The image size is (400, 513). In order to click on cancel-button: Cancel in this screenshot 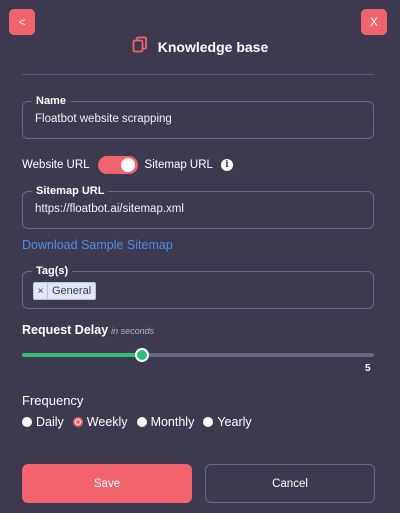, I will do `click(290, 483)`.